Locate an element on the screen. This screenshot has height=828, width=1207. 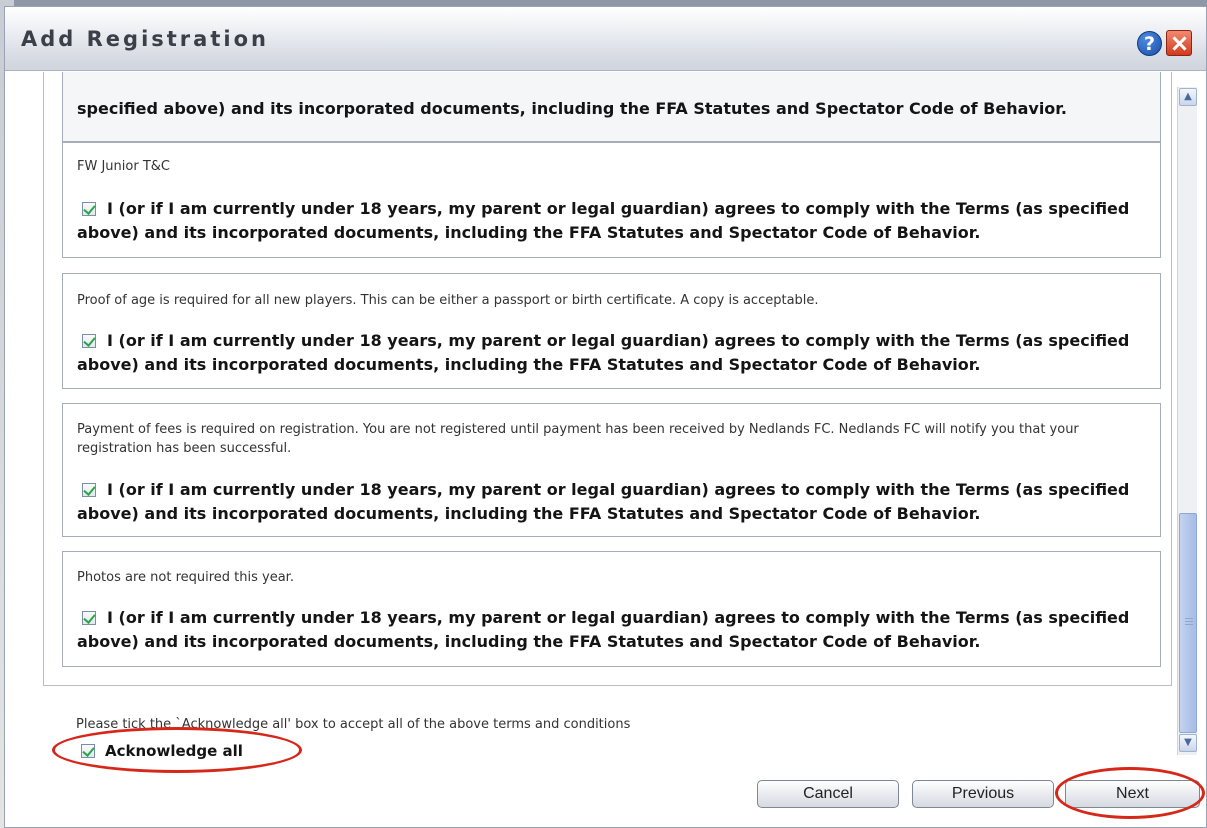
scroll-up-icon: ▲ is located at coordinates (1188, 97).